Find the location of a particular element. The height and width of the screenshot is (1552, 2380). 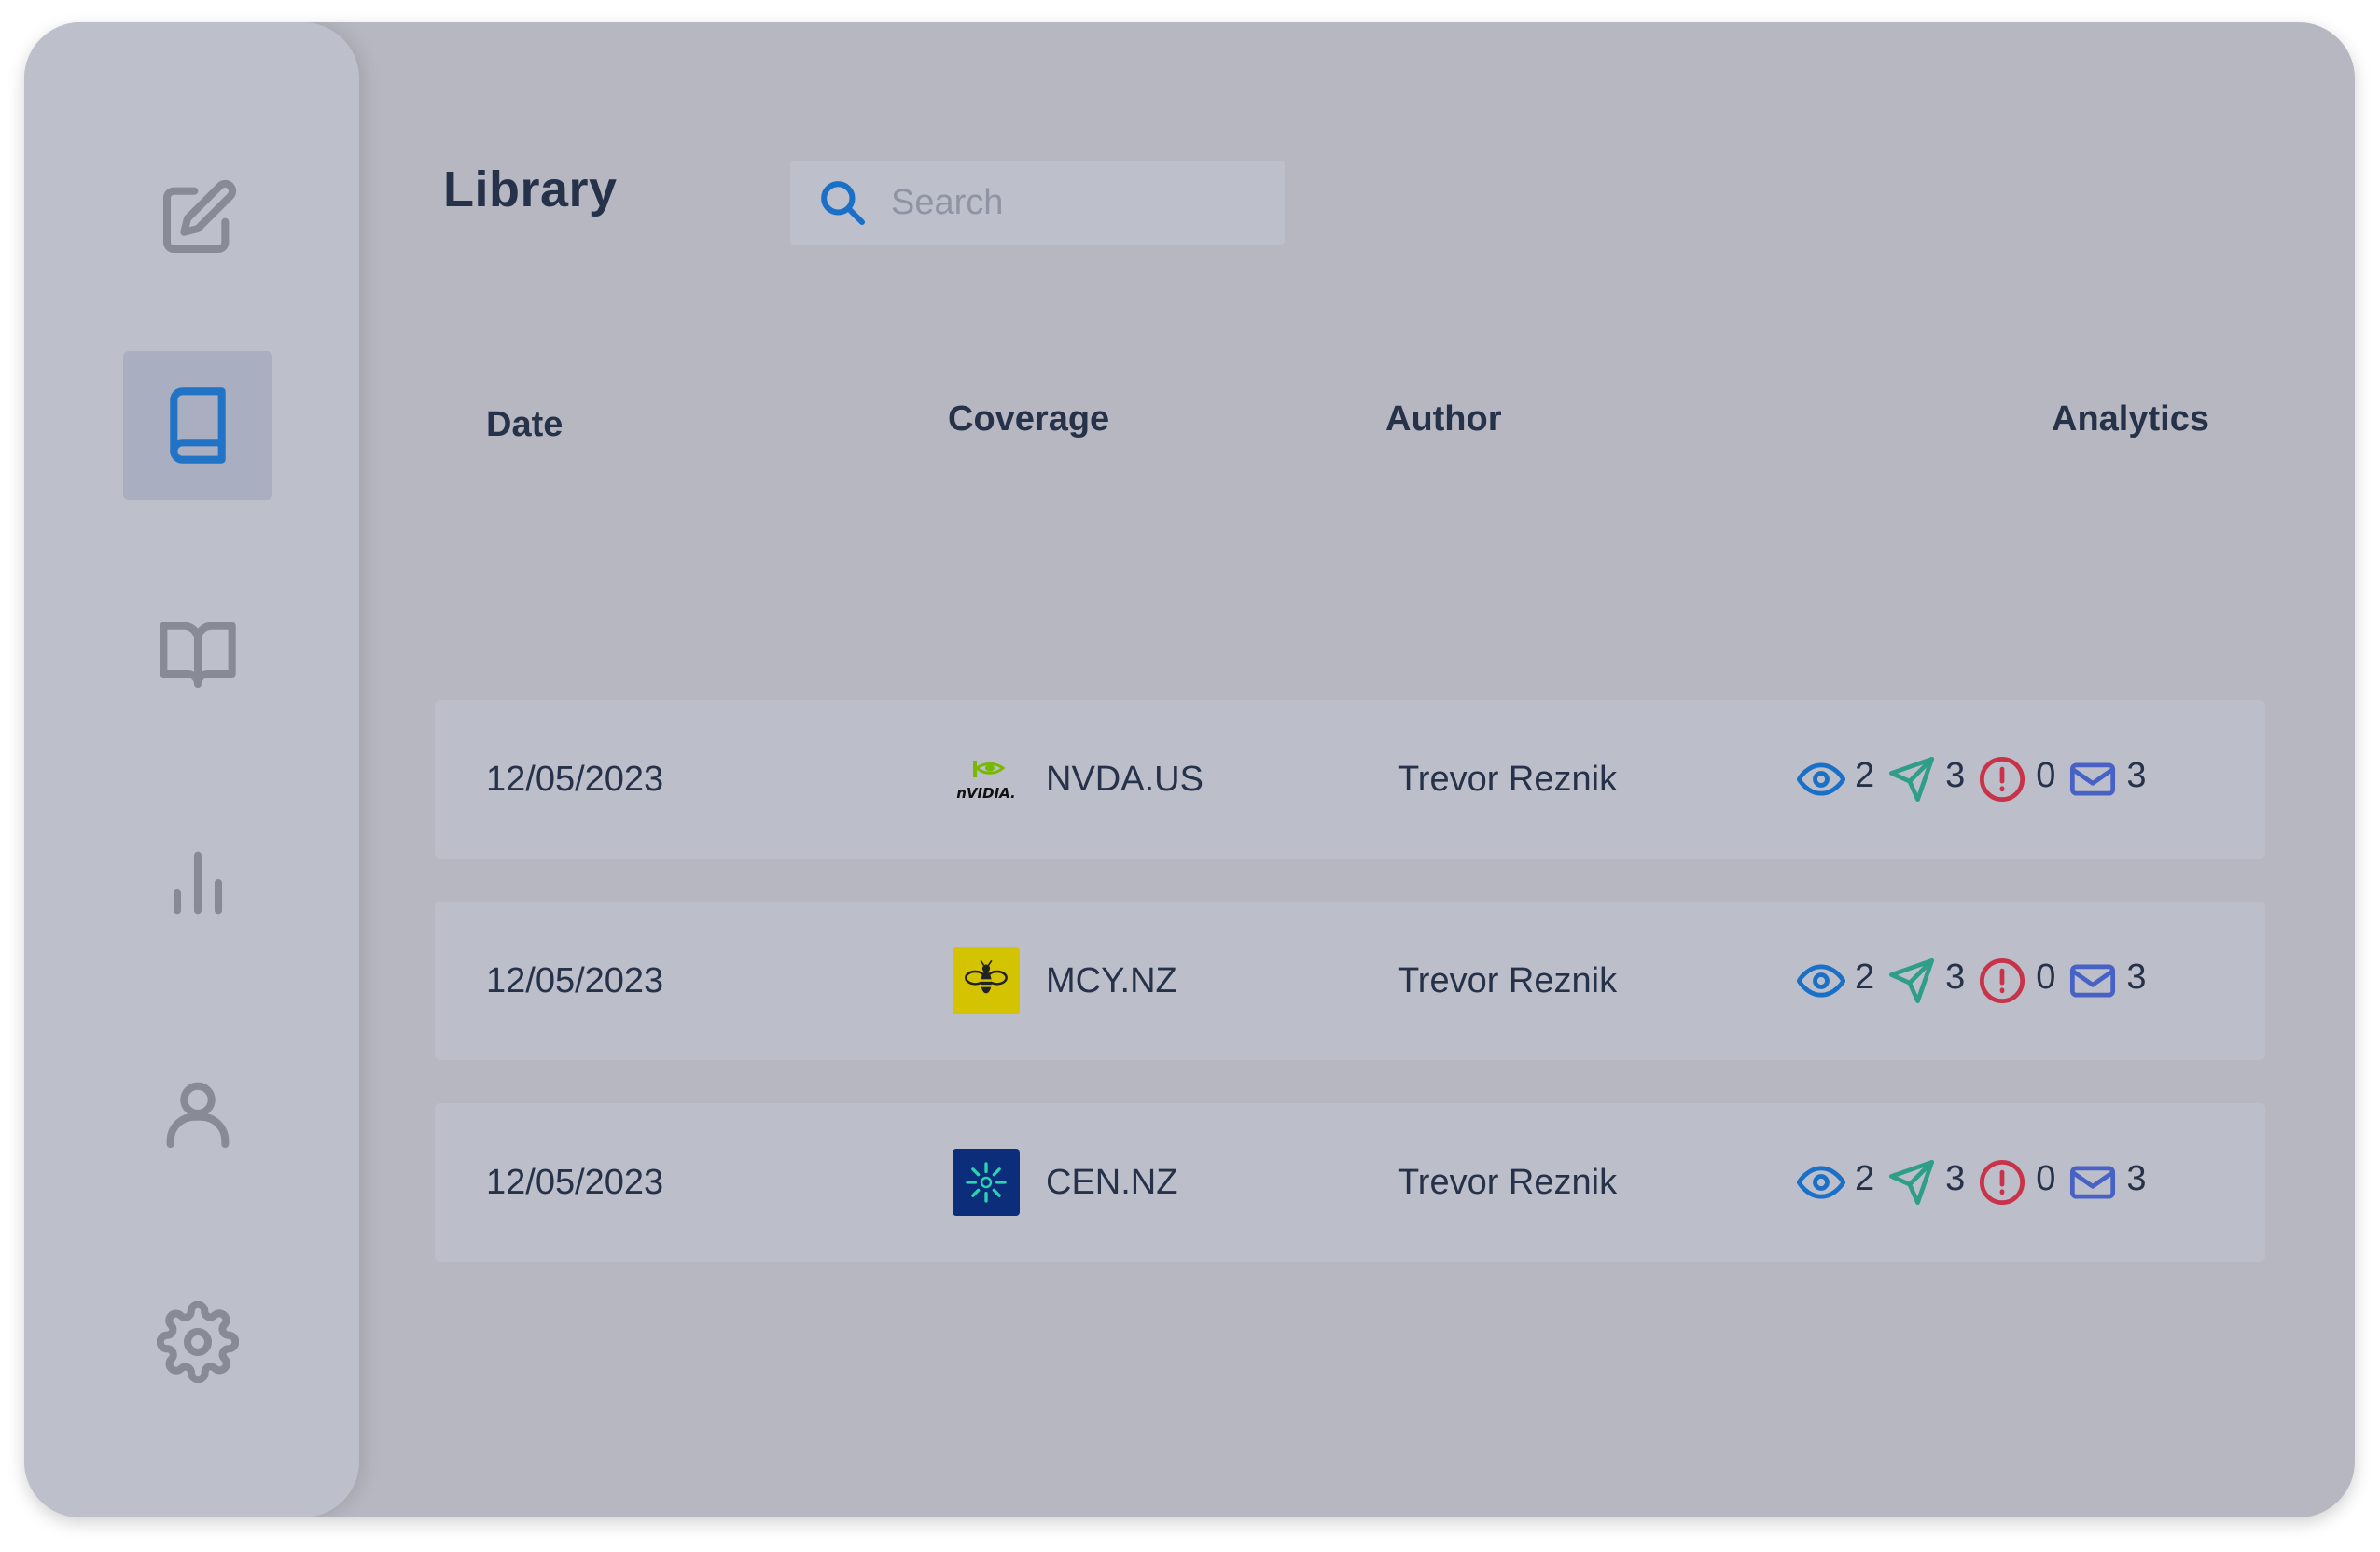

svg-text: nVIDIA. is located at coordinates (986, 793).